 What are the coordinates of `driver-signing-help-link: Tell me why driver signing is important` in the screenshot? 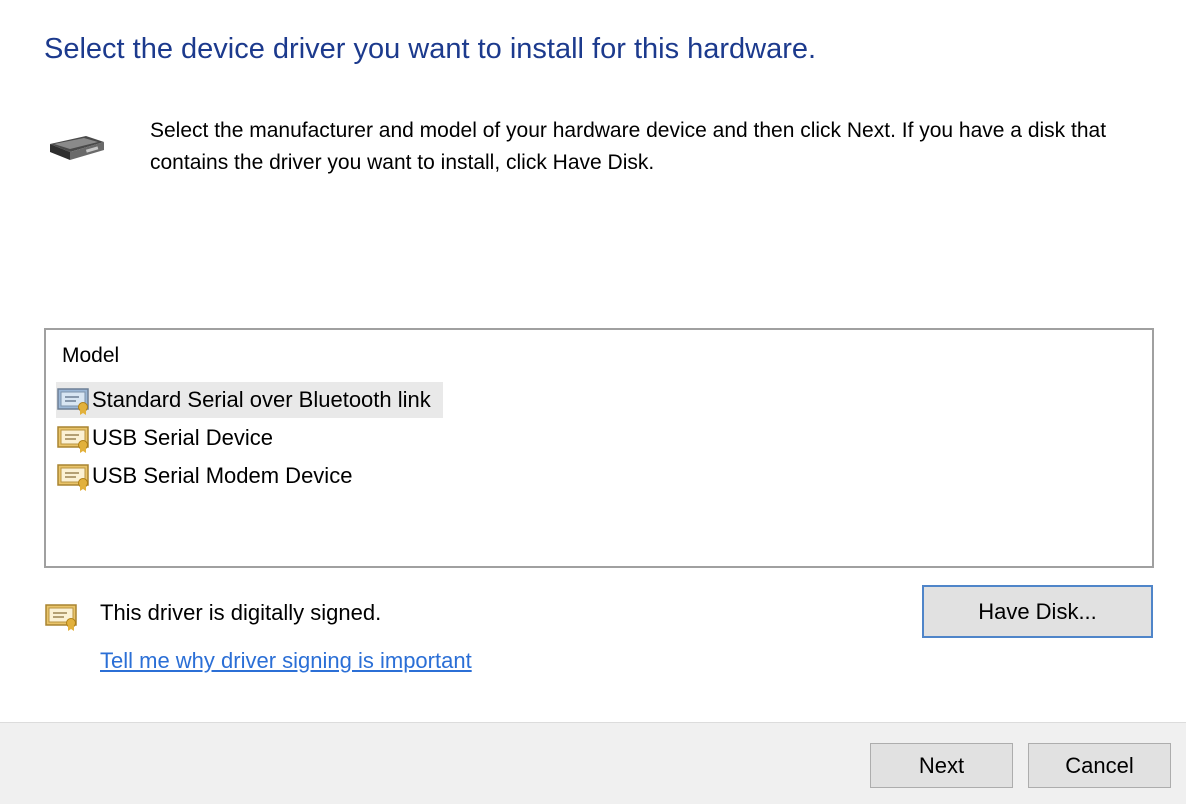 It's located at (286, 661).